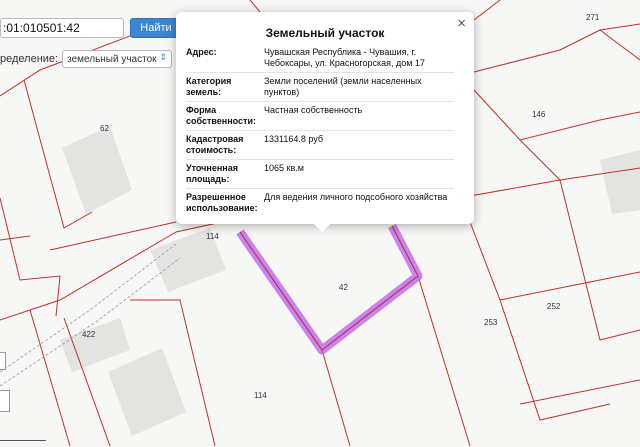  What do you see at coordinates (201, 52) in the screenshot?
I see `detail-key: Адрес:` at bounding box center [201, 52].